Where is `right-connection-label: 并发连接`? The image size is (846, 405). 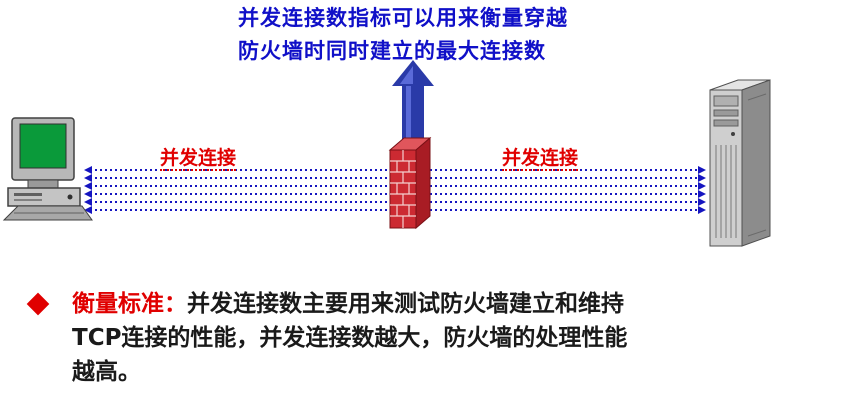 right-connection-label: 并发连接 is located at coordinates (540, 159).